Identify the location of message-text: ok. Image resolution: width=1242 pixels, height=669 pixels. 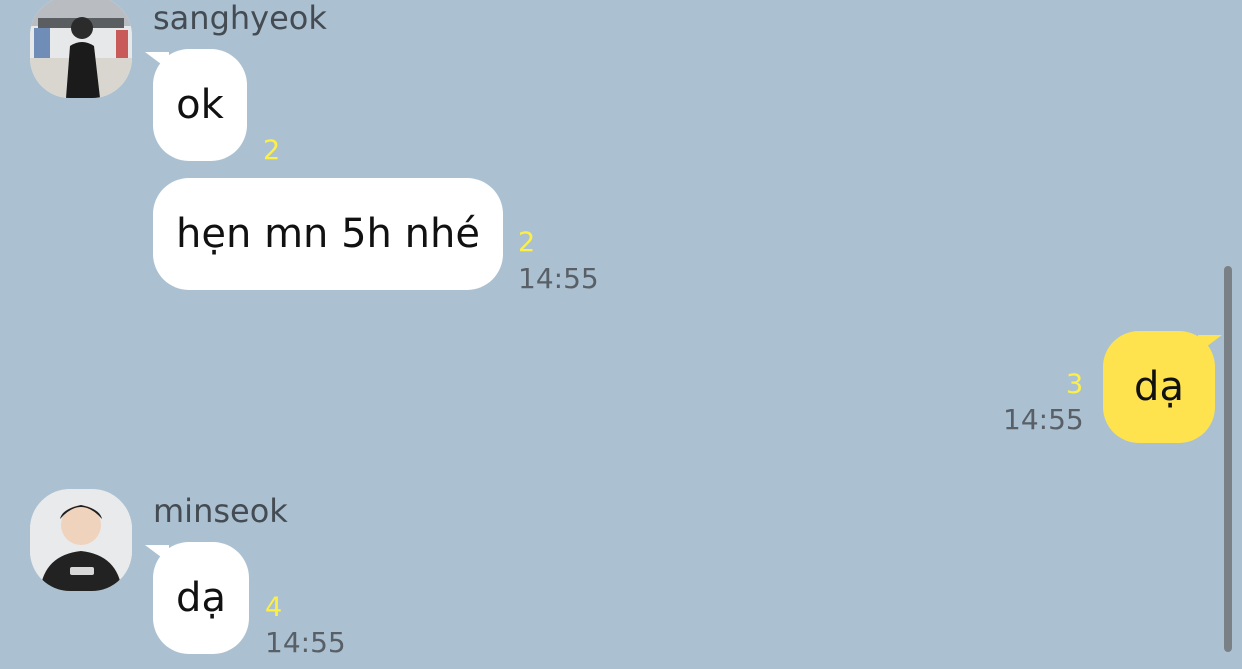
(200, 105).